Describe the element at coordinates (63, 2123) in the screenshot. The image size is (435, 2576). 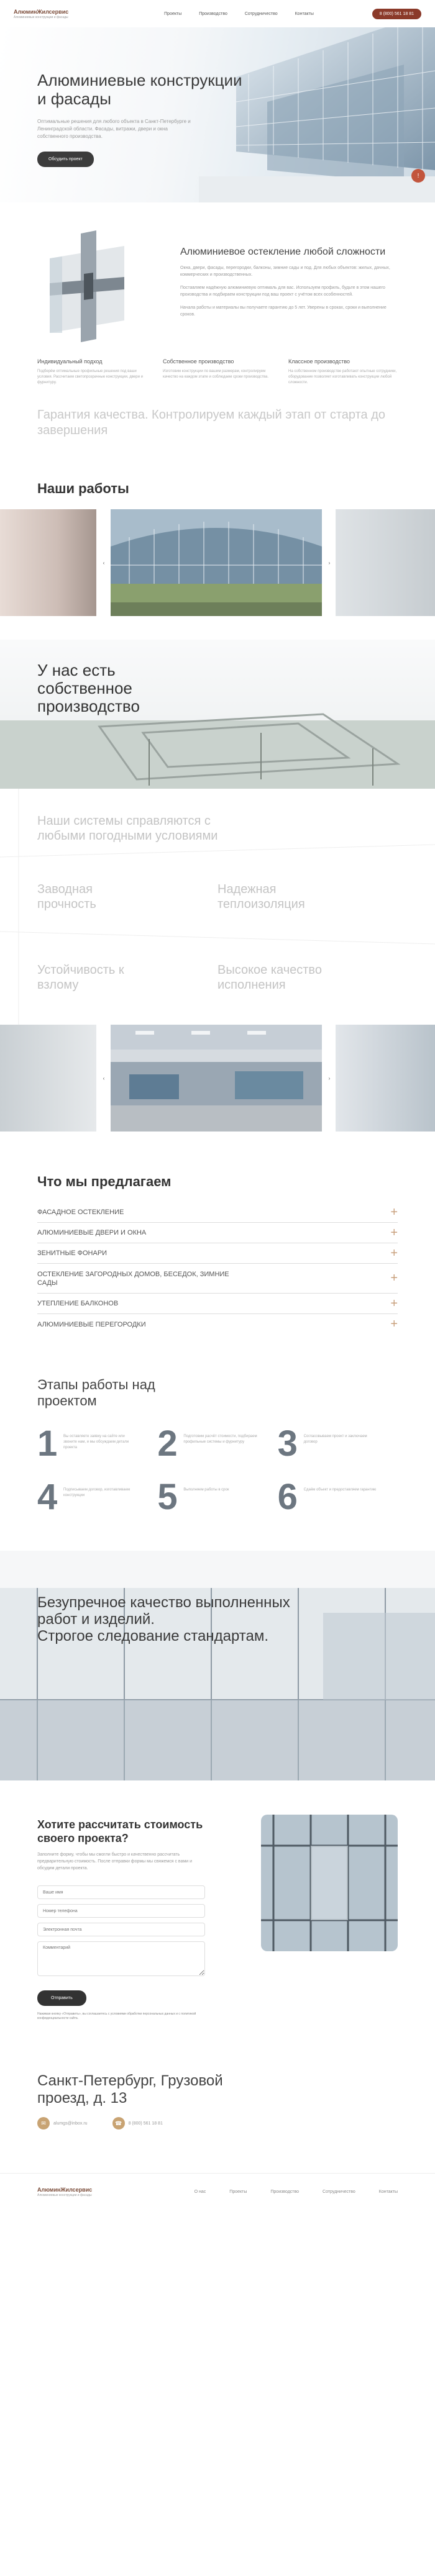
I see `email-contact: ✉ alumgs@inbox.ru` at that location.